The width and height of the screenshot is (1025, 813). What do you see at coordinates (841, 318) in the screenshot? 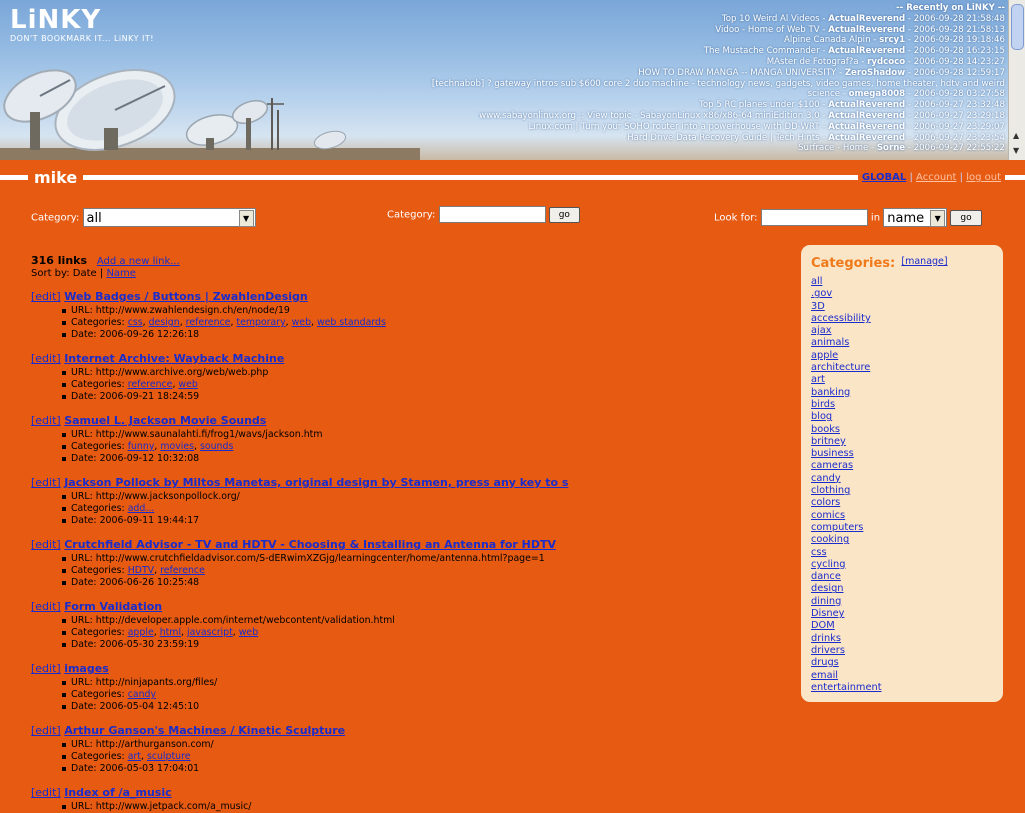
I see `category-link: accessibility` at bounding box center [841, 318].